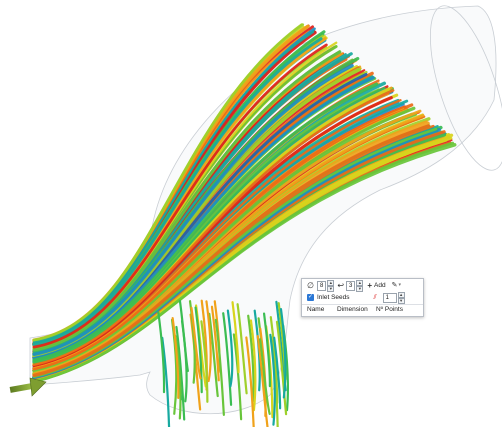  What do you see at coordinates (331, 285) in the screenshot?
I see `diameter-stepper-arrows: ▲ ▼` at bounding box center [331, 285].